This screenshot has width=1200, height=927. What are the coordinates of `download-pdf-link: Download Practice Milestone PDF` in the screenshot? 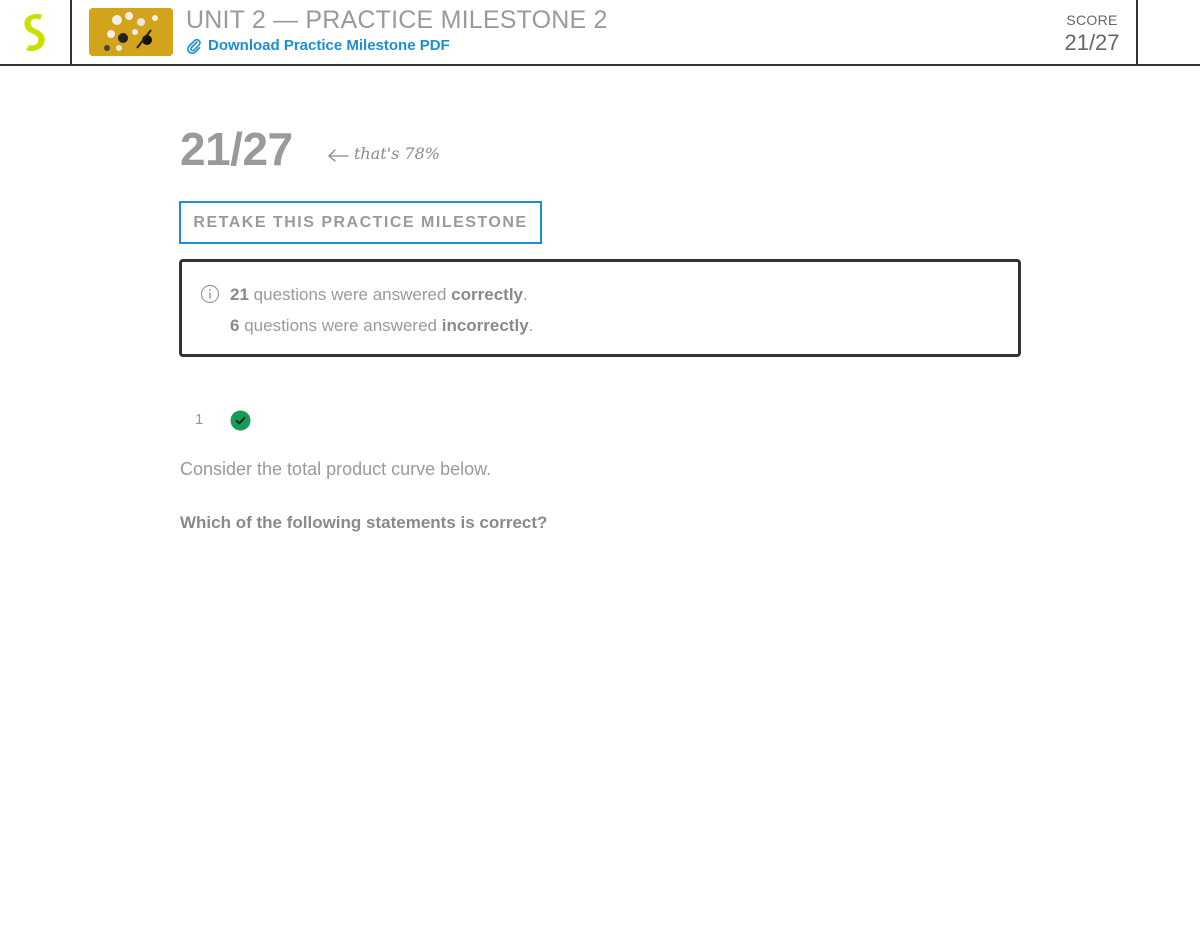 It's located at (318, 45).